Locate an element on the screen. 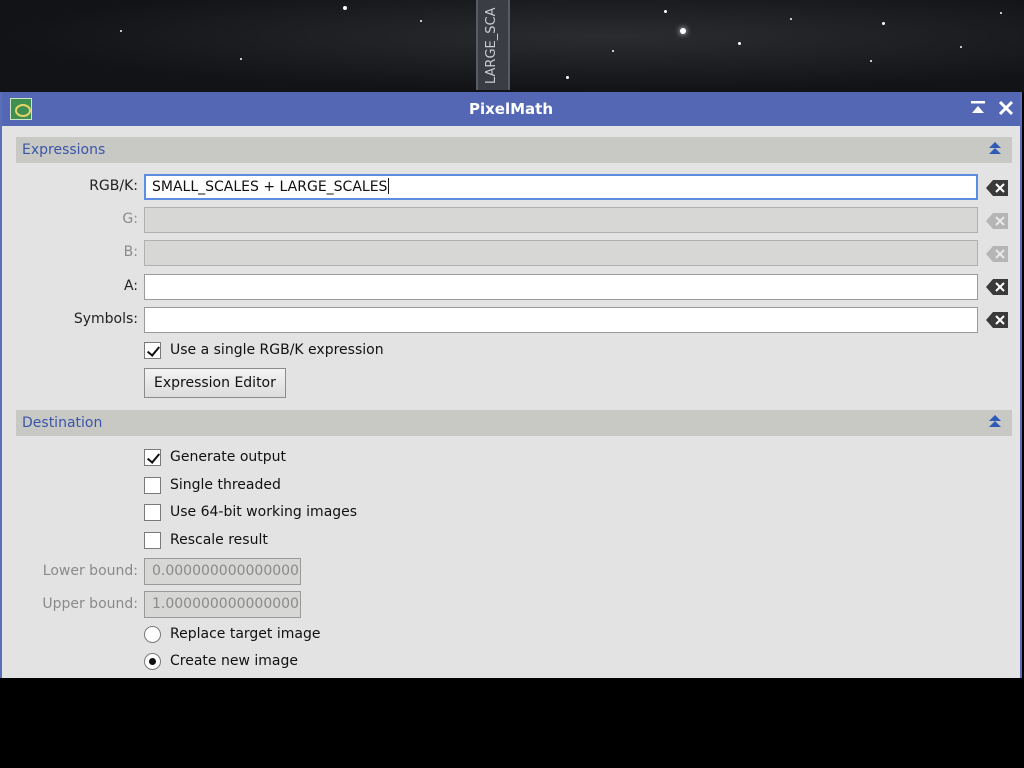  clear-b-icon is located at coordinates (998, 254).